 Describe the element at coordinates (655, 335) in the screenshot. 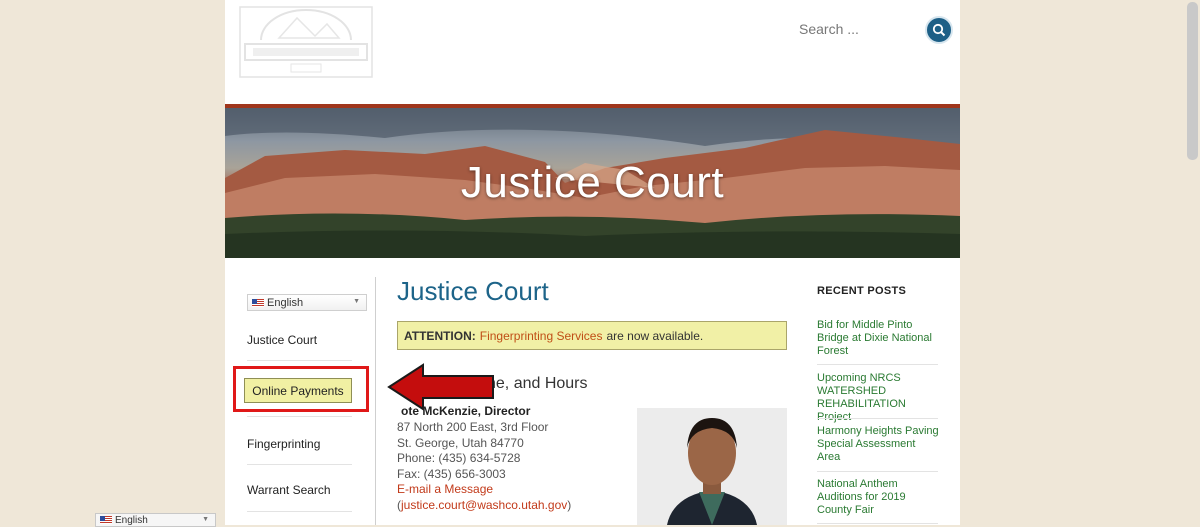

I see `attention-text: are now available.` at that location.